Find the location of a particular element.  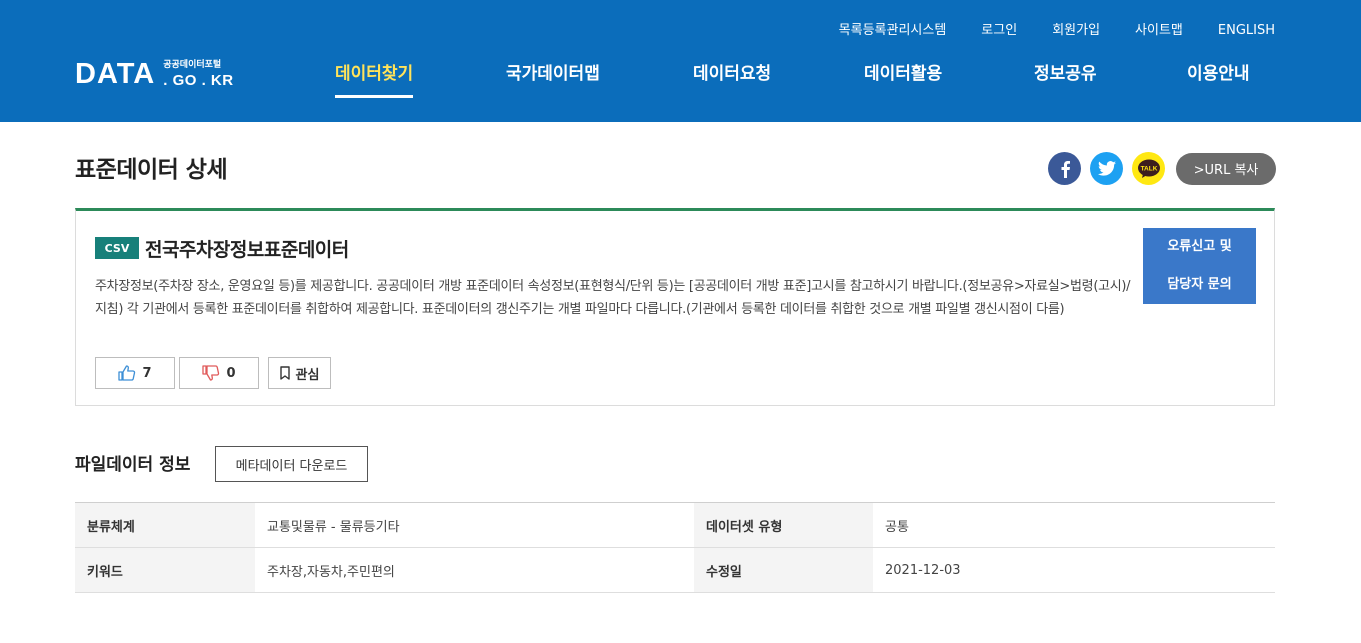

table-row: 키워드 주차장,자동차,주민편의 수정일 2021-12-03 is located at coordinates (675, 570).